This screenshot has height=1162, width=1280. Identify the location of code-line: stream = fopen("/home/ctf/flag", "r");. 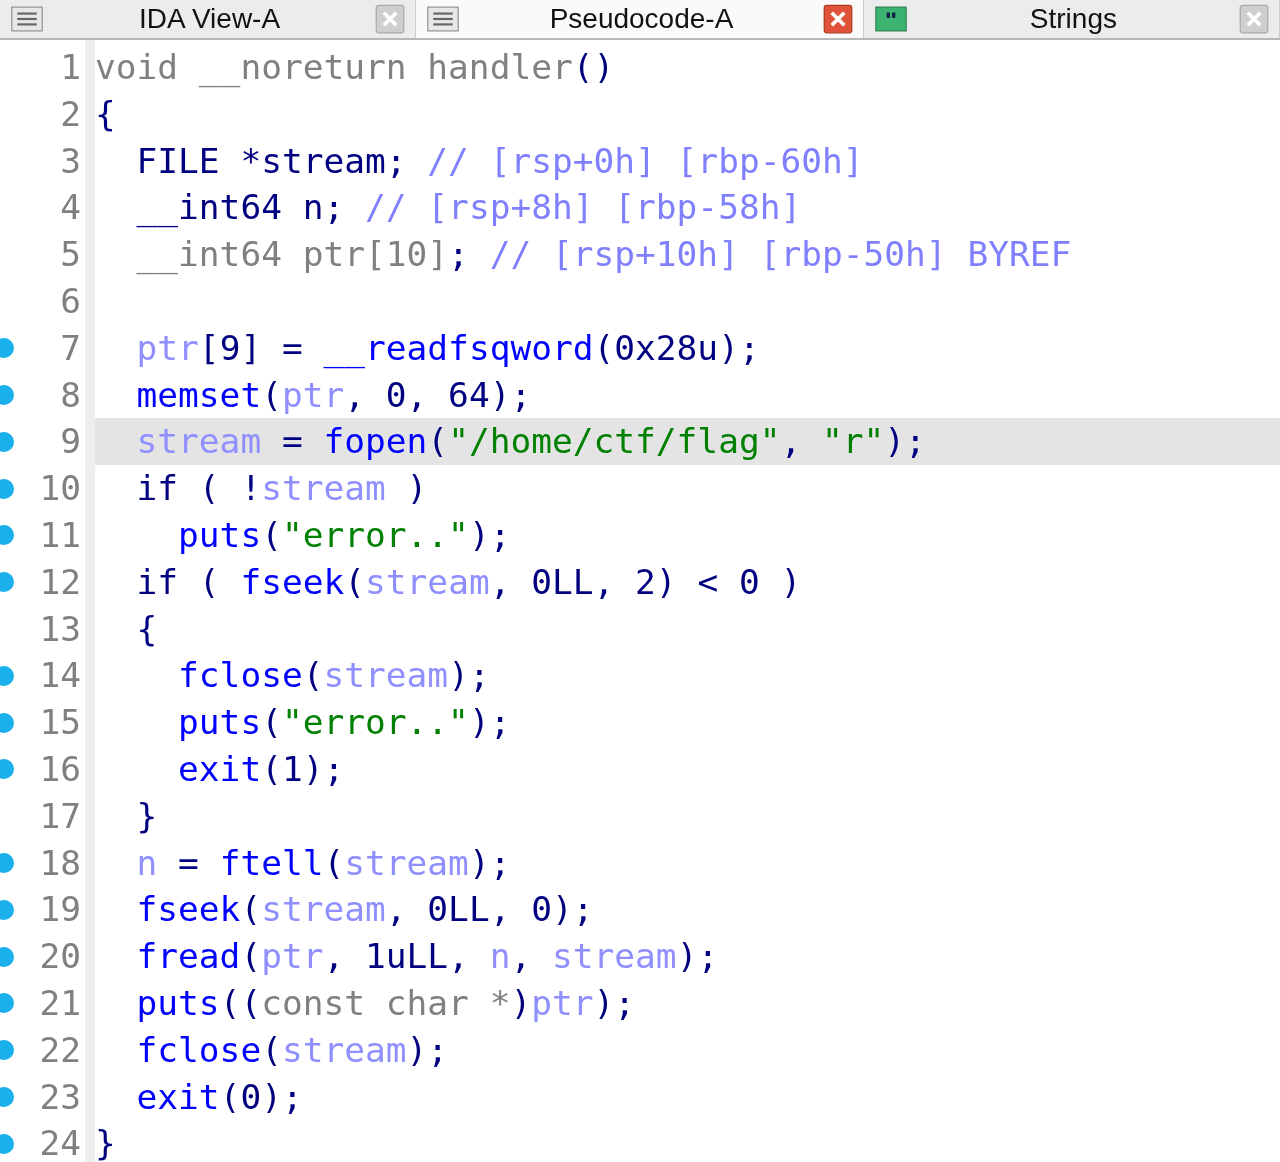
(530, 441).